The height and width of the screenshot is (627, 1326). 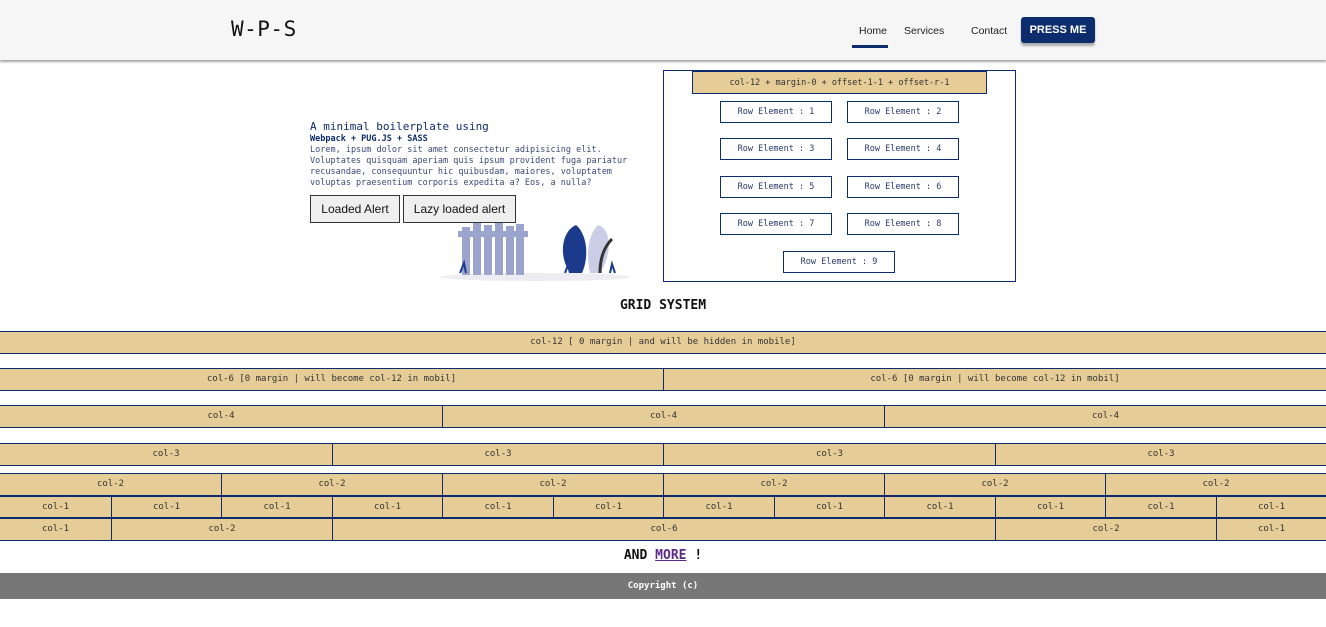 I want to click on grid-cell: col-6, so click(x=663, y=529).